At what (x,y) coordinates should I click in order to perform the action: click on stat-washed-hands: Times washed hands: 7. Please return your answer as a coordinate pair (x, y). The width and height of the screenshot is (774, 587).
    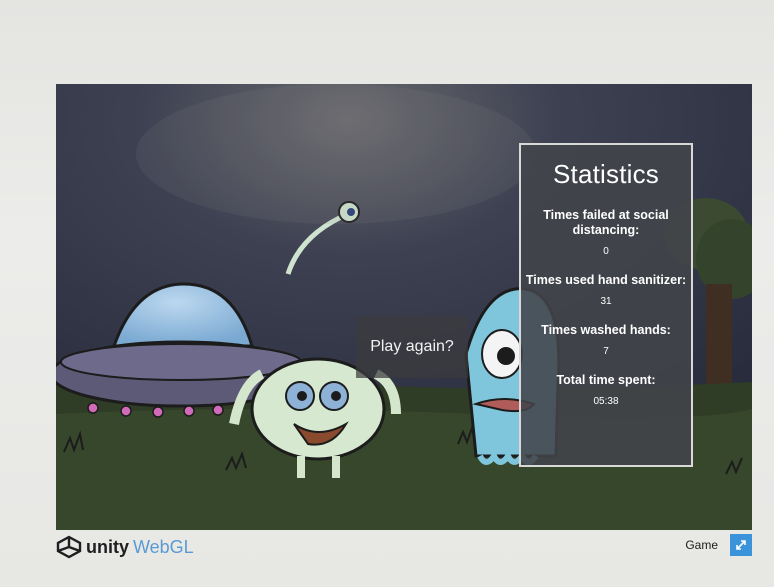
    Looking at the image, I should click on (606, 340).